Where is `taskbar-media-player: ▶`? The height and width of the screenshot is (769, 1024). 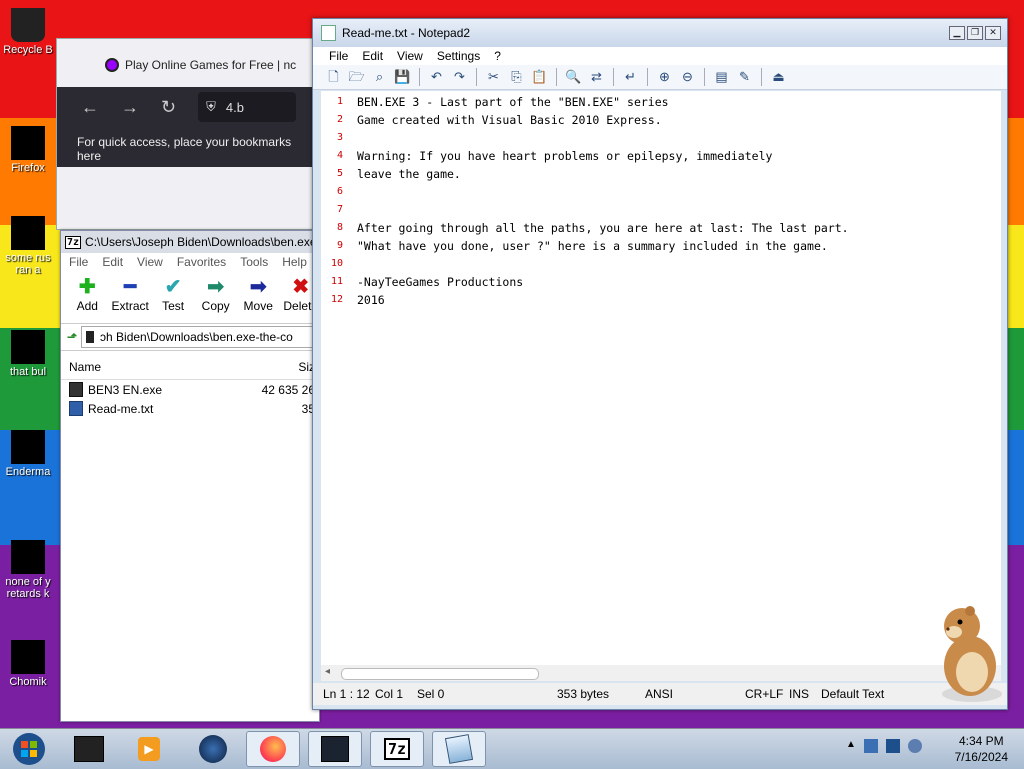 taskbar-media-player: ▶ is located at coordinates (149, 749).